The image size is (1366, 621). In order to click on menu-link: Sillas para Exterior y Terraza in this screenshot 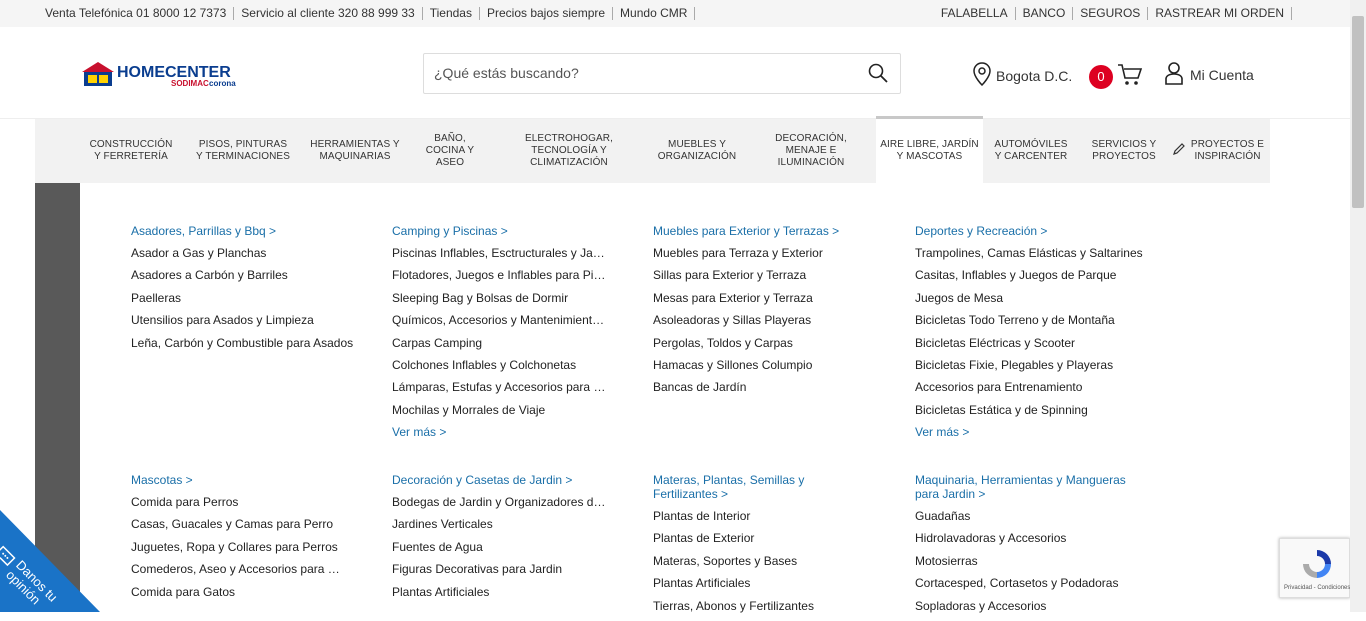, I will do `click(768, 279)`.